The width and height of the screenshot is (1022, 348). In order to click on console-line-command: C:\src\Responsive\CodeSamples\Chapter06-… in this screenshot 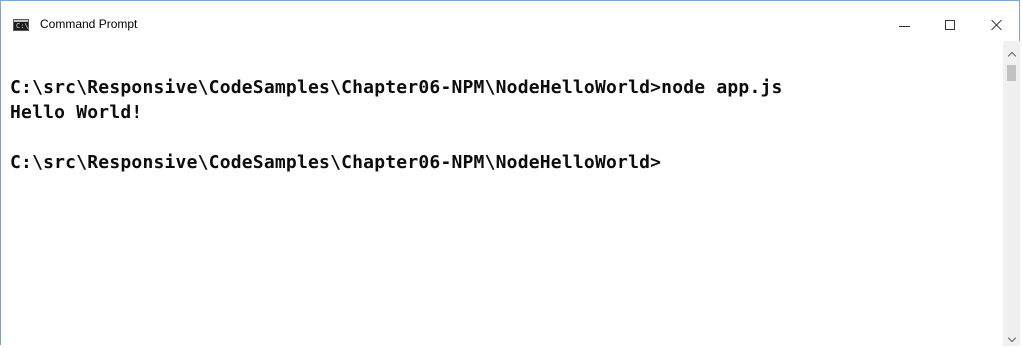, I will do `click(396, 87)`.